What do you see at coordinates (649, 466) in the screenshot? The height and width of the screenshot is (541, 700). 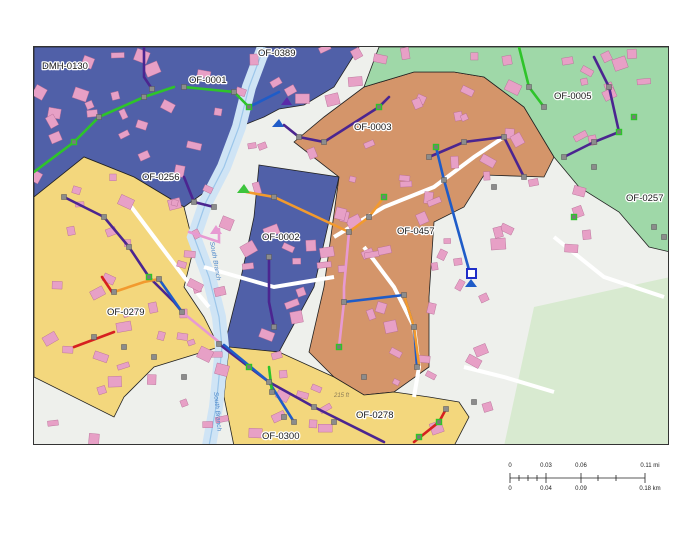 I see `scale-mi-3: 0.11 mi` at bounding box center [649, 466].